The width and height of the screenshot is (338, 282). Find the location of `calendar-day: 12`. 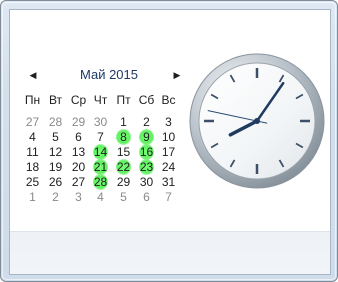

calendar-day: 12 is located at coordinates (55, 152).